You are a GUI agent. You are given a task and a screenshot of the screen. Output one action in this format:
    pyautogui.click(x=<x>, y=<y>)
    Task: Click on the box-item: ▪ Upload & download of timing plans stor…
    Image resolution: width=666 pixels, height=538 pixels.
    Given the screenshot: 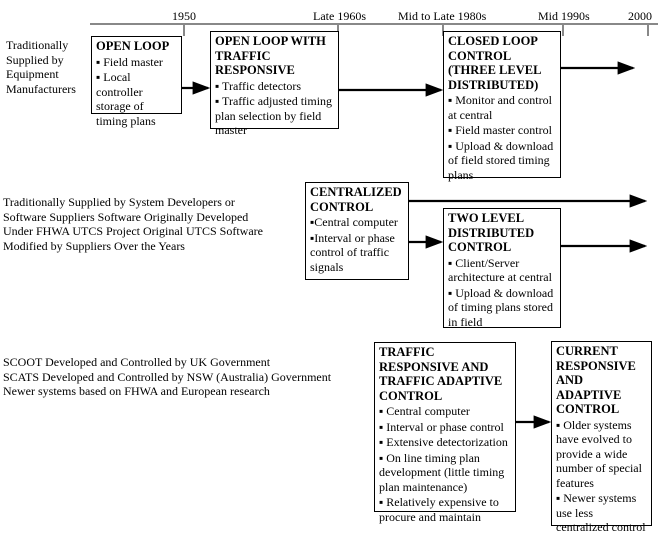 What is the action you would take?
    pyautogui.click(x=501, y=307)
    